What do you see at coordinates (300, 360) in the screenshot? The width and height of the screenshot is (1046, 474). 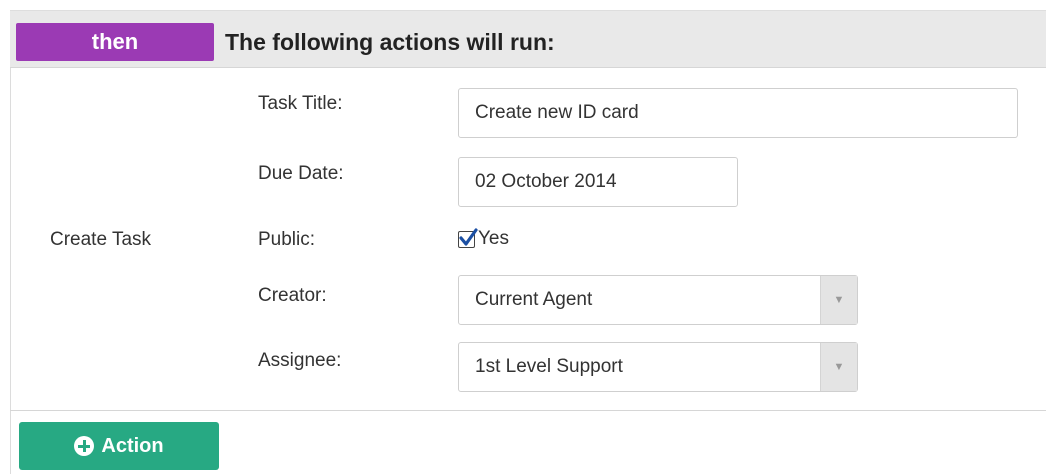 I see `assignee-label: Assignee:` at bounding box center [300, 360].